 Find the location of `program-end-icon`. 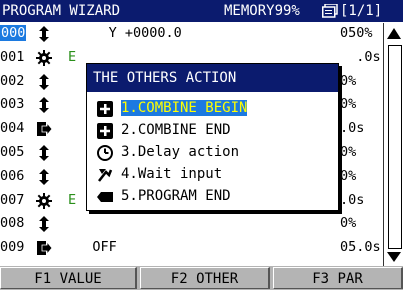

program-end-icon is located at coordinates (105, 197).